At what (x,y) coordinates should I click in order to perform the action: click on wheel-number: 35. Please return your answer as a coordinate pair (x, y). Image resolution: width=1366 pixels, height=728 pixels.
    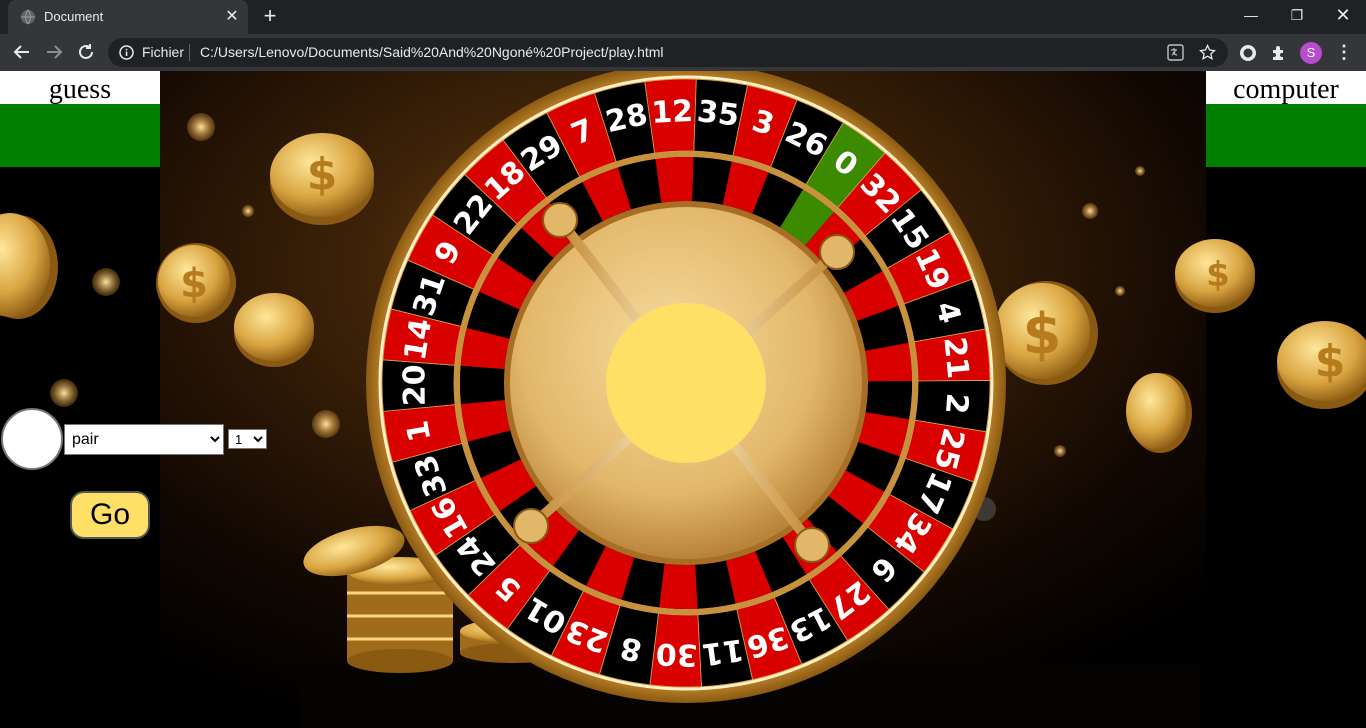
    Looking at the image, I should click on (718, 114).